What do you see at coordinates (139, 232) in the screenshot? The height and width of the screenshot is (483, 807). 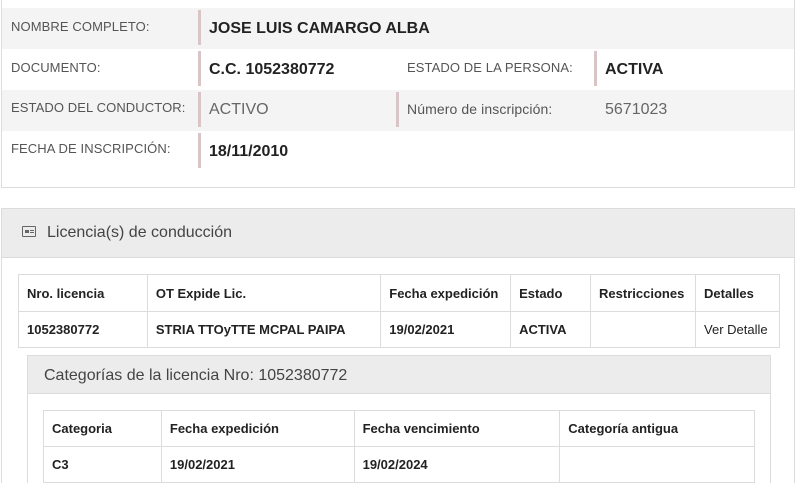 I see `licencias-title: Licencia(s) de conducción` at bounding box center [139, 232].